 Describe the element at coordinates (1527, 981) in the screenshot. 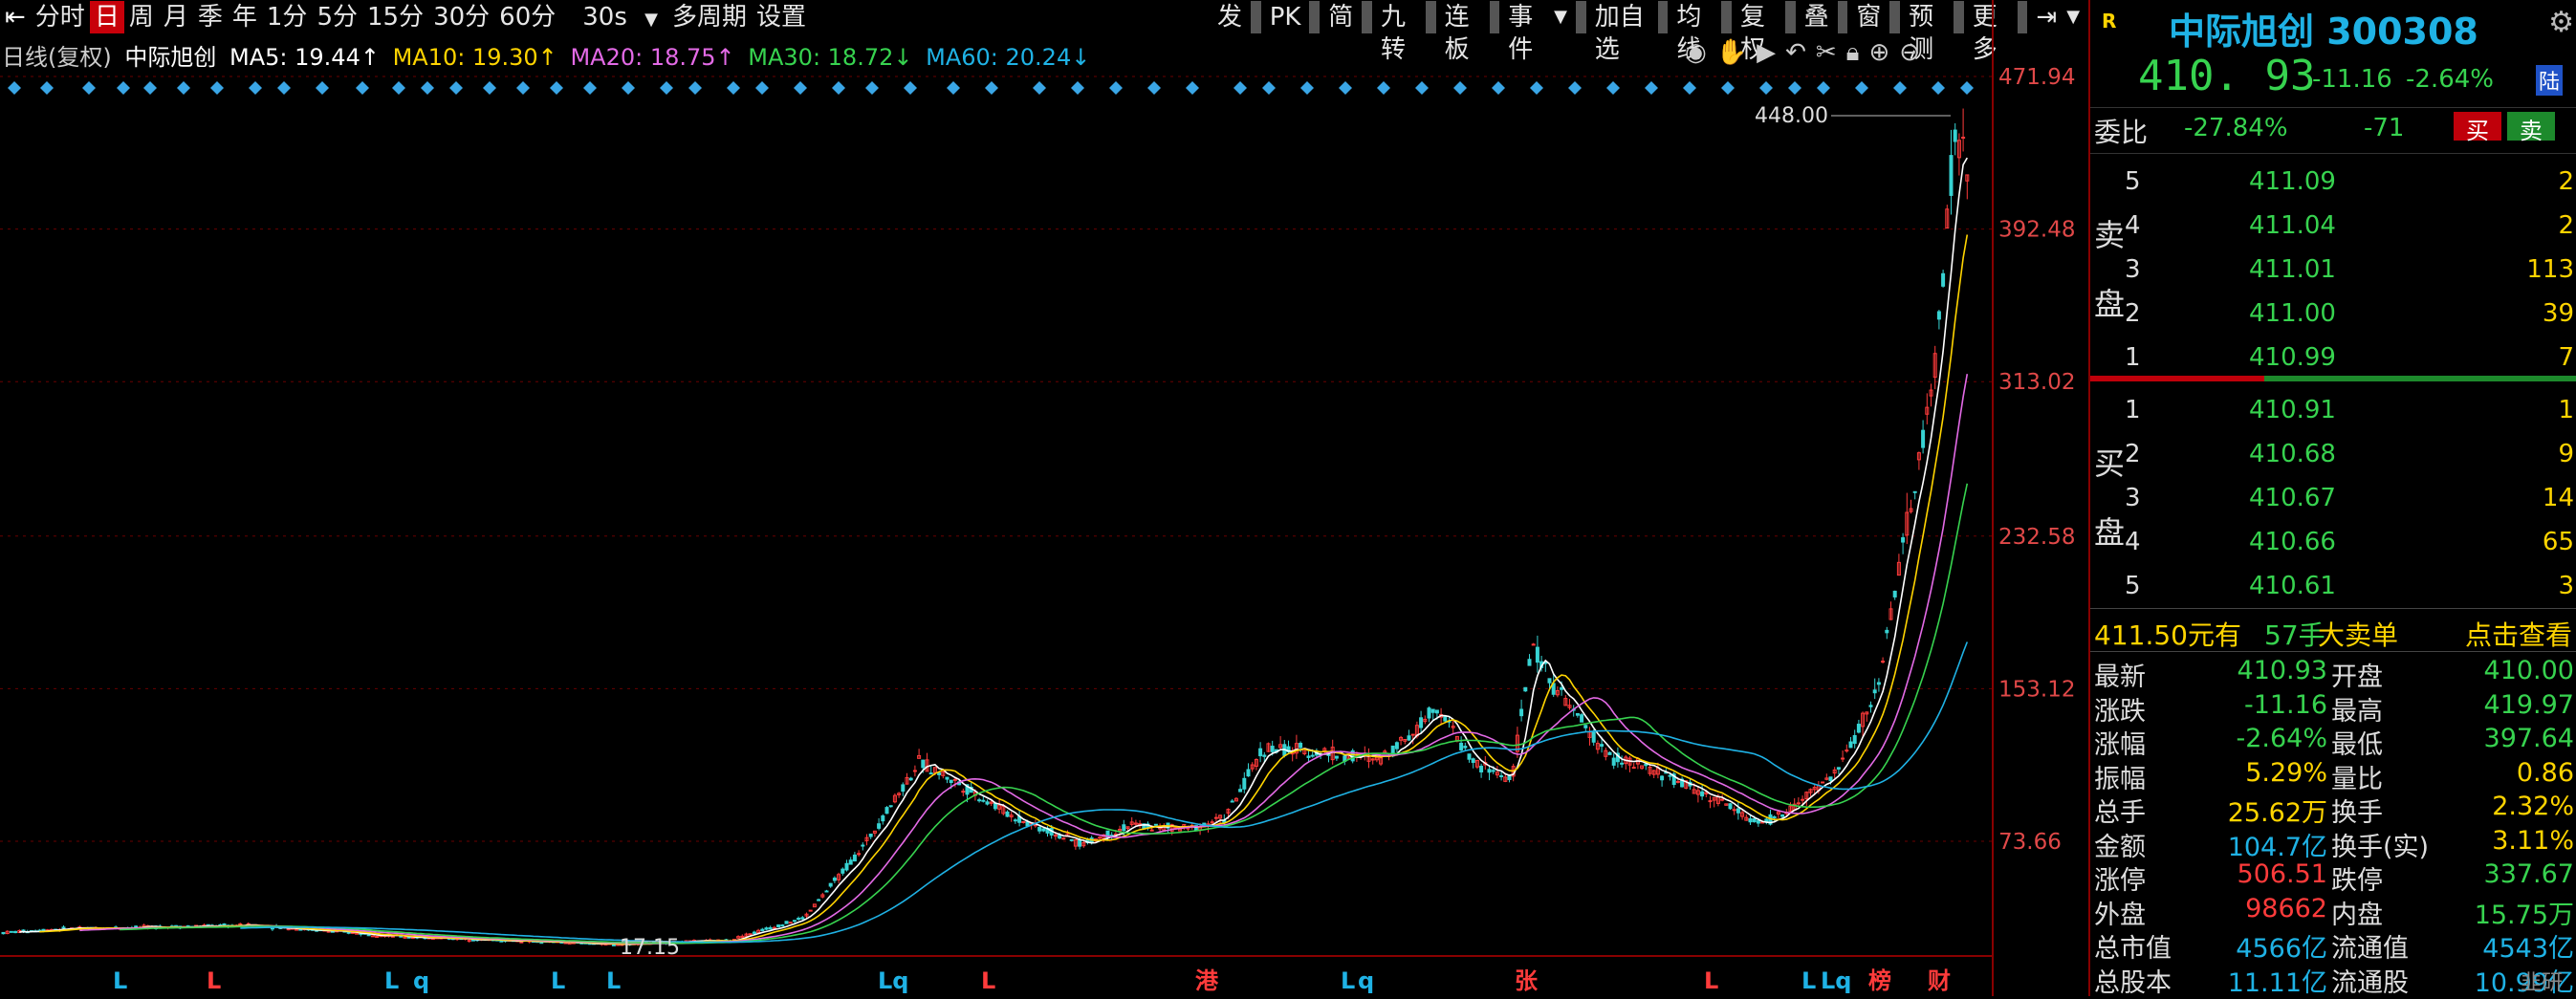

I see `event-marker: 张` at that location.